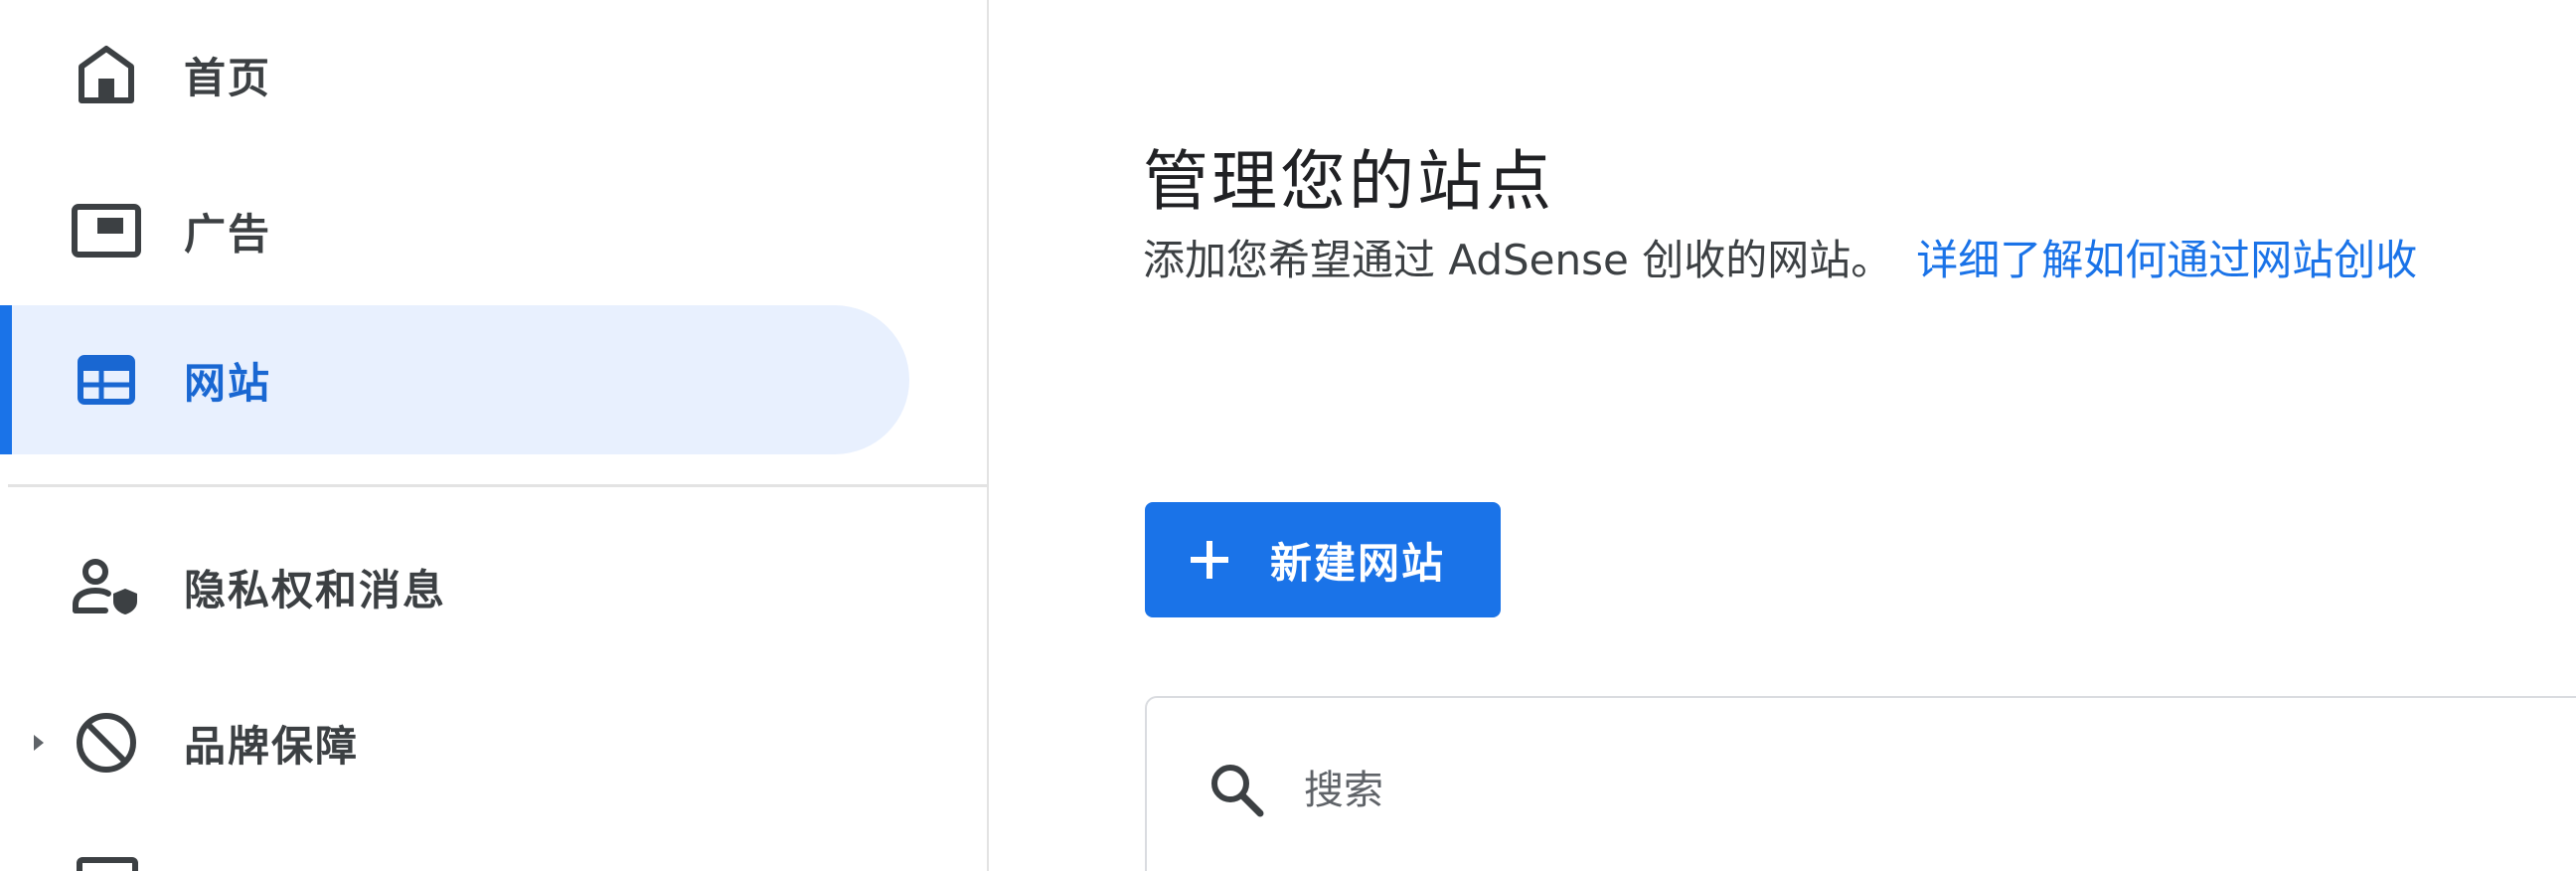 This screenshot has height=871, width=2576. What do you see at coordinates (228, 234) in the screenshot?
I see `sidebar-item-label: 广告` at bounding box center [228, 234].